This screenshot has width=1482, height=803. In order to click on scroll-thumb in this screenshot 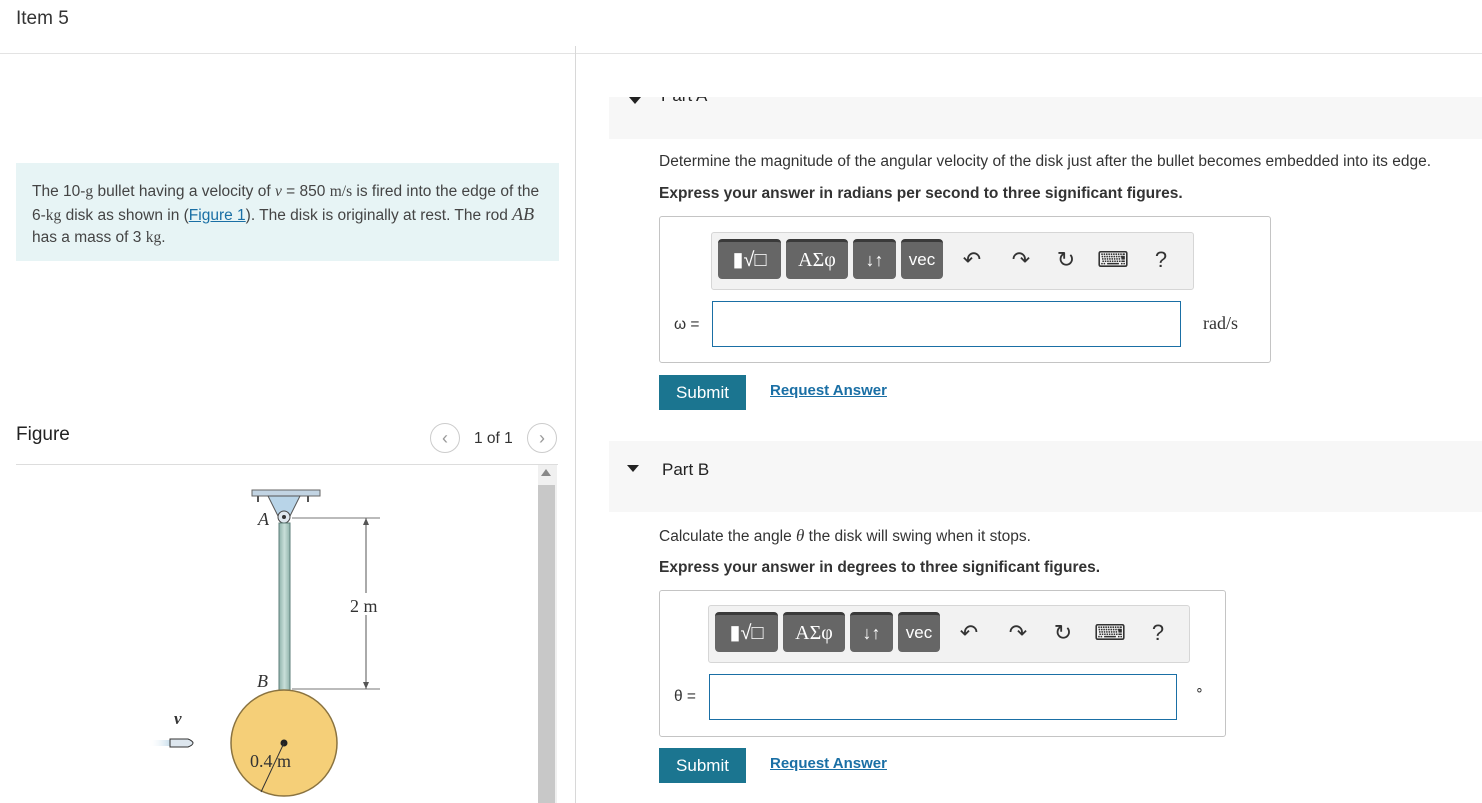, I will do `click(546, 644)`.